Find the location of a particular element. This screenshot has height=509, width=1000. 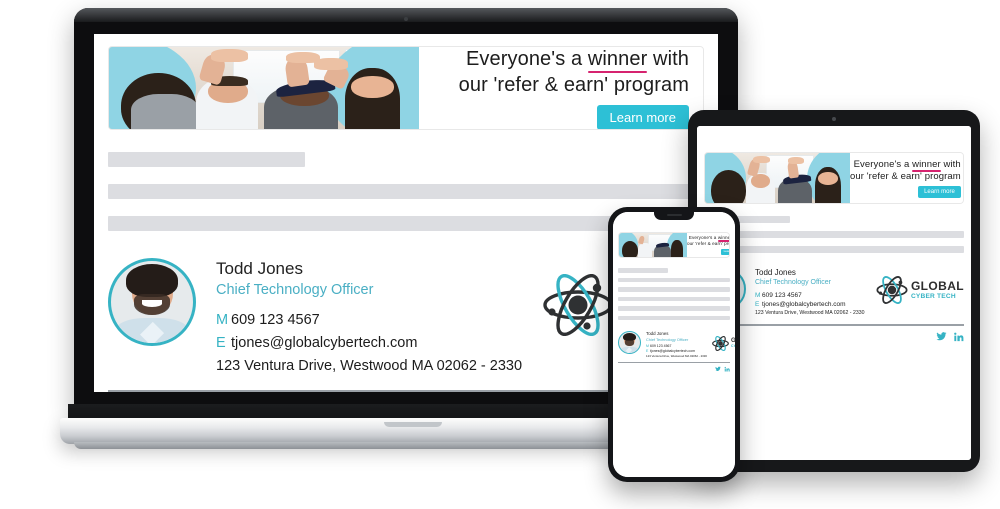

tablet-camera-icon is located at coordinates (834, 119).